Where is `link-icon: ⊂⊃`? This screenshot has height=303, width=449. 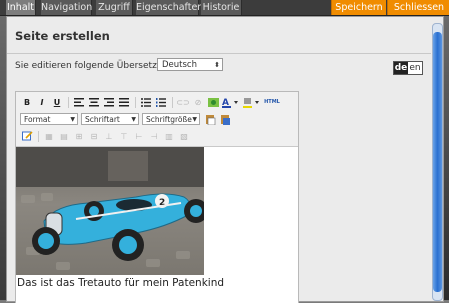 link-icon: ⊂⊃ is located at coordinates (183, 102).